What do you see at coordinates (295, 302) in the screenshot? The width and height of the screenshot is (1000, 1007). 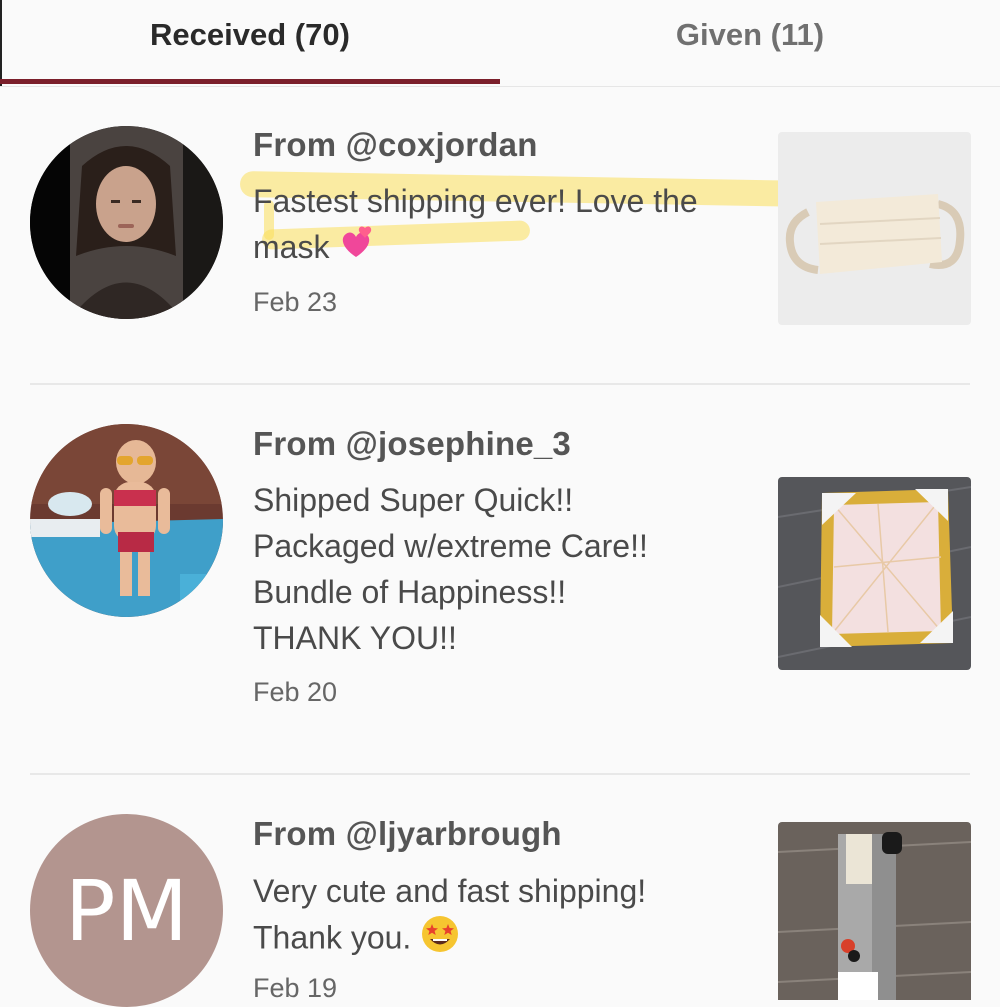 I see `review-date: Feb 23` at bounding box center [295, 302].